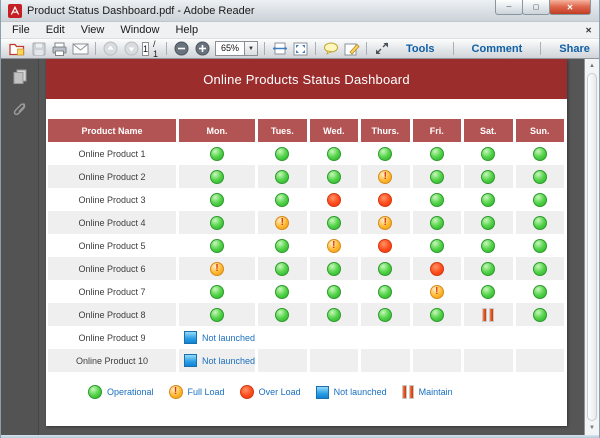 This screenshot has width=600, height=438. What do you see at coordinates (497, 49) in the screenshot?
I see `comment-panel-button: Comment` at bounding box center [497, 49].